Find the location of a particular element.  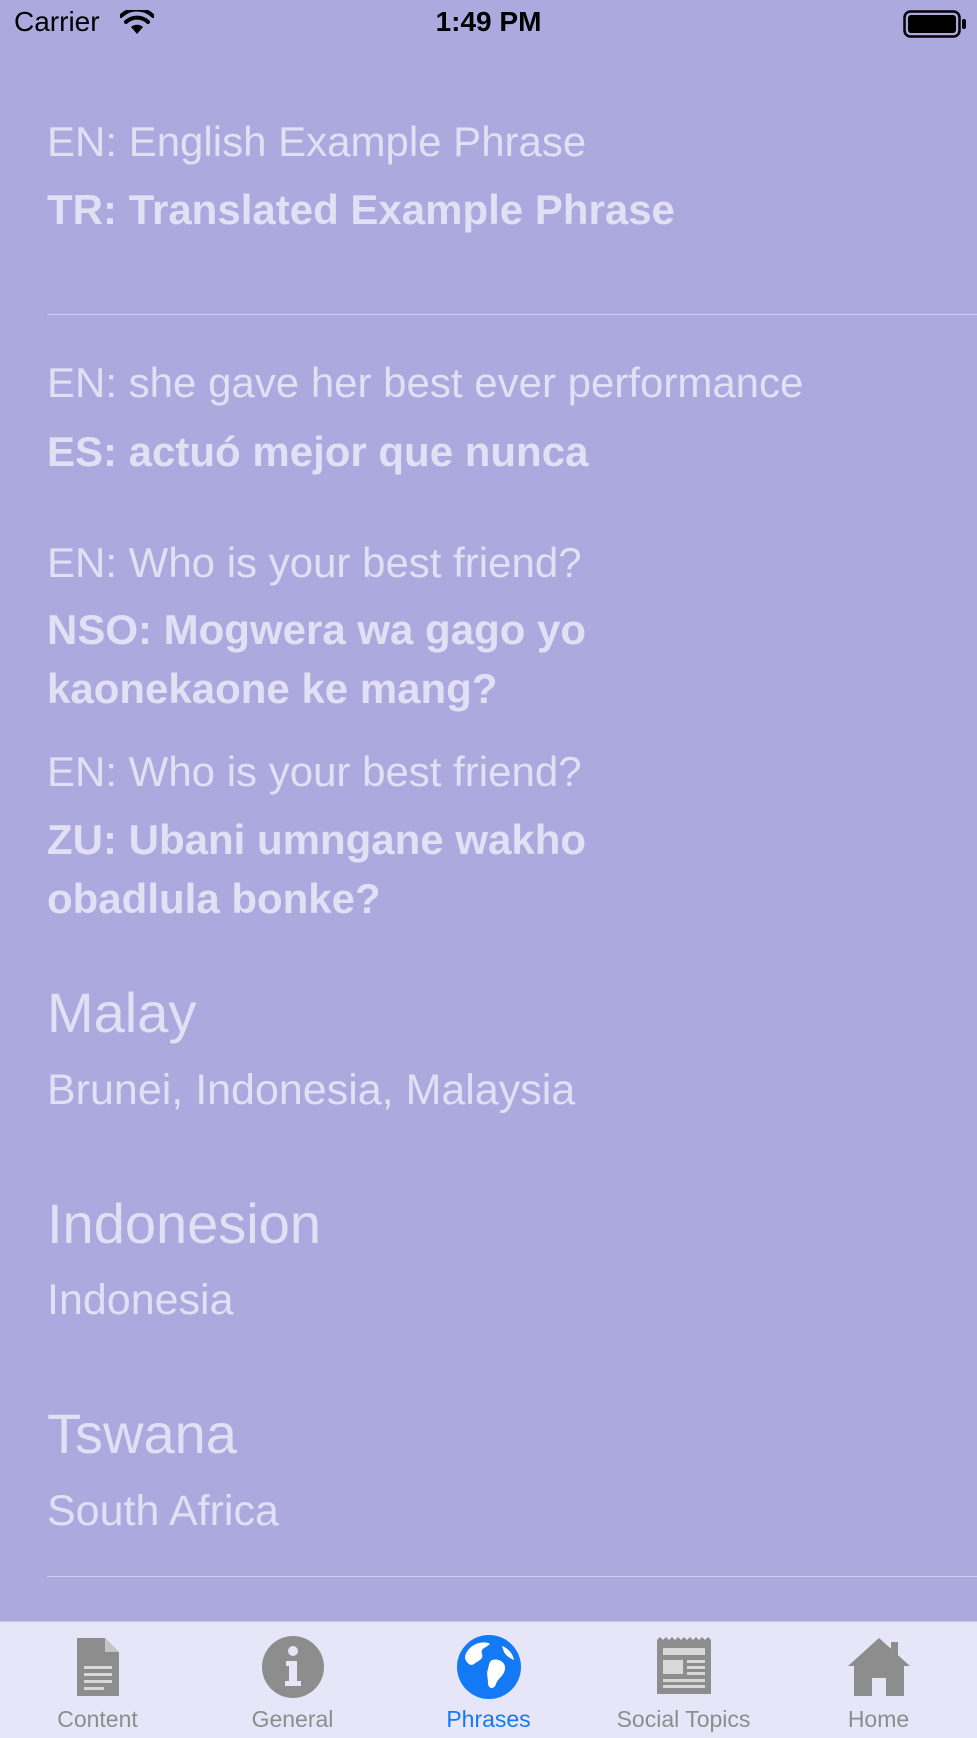

document-icon is located at coordinates (97, 1667).